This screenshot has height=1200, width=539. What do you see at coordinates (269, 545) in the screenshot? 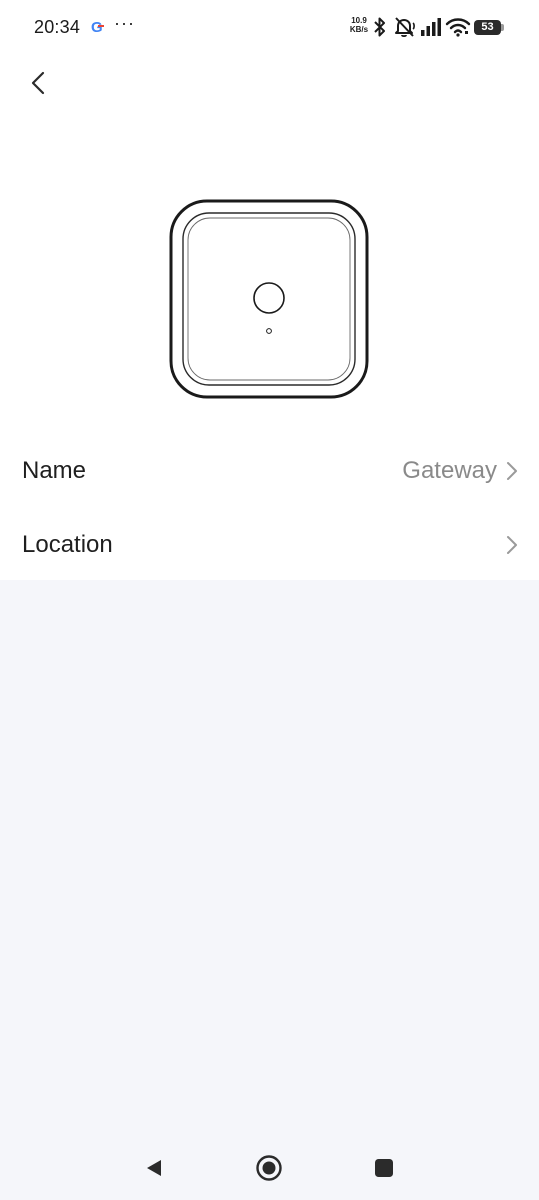
I see `location-row: Location` at bounding box center [269, 545].